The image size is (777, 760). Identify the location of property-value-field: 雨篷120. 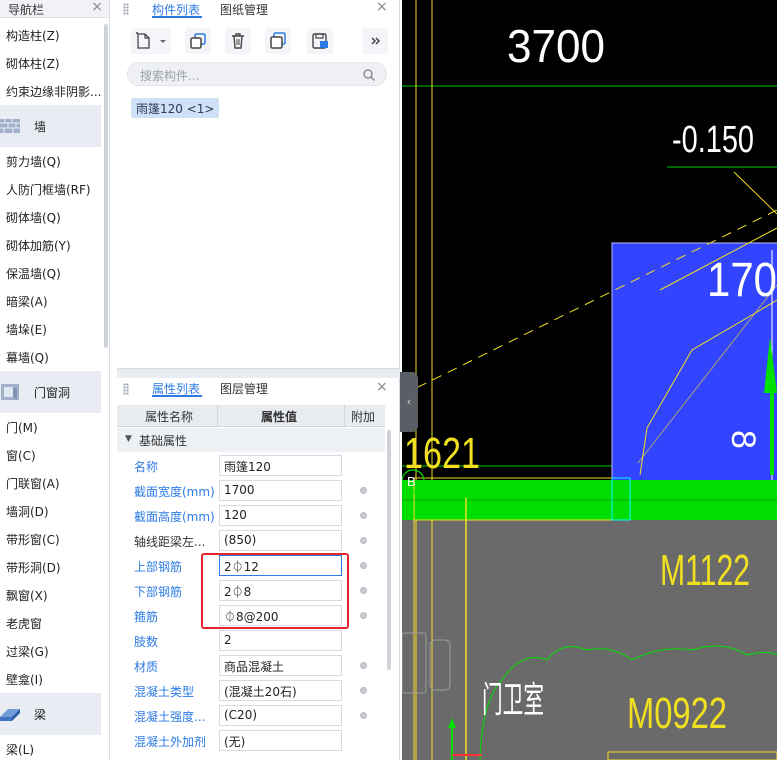
(280, 465).